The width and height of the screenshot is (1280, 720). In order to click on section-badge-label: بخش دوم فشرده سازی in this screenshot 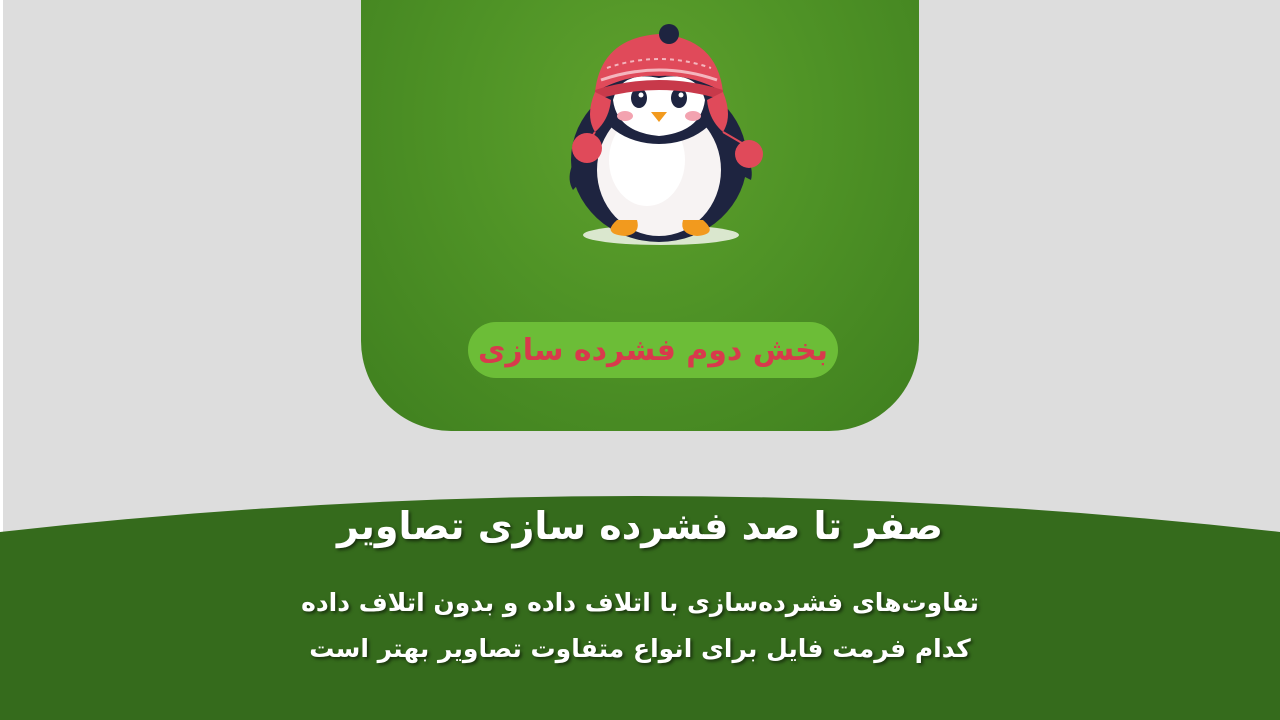, I will do `click(653, 350)`.